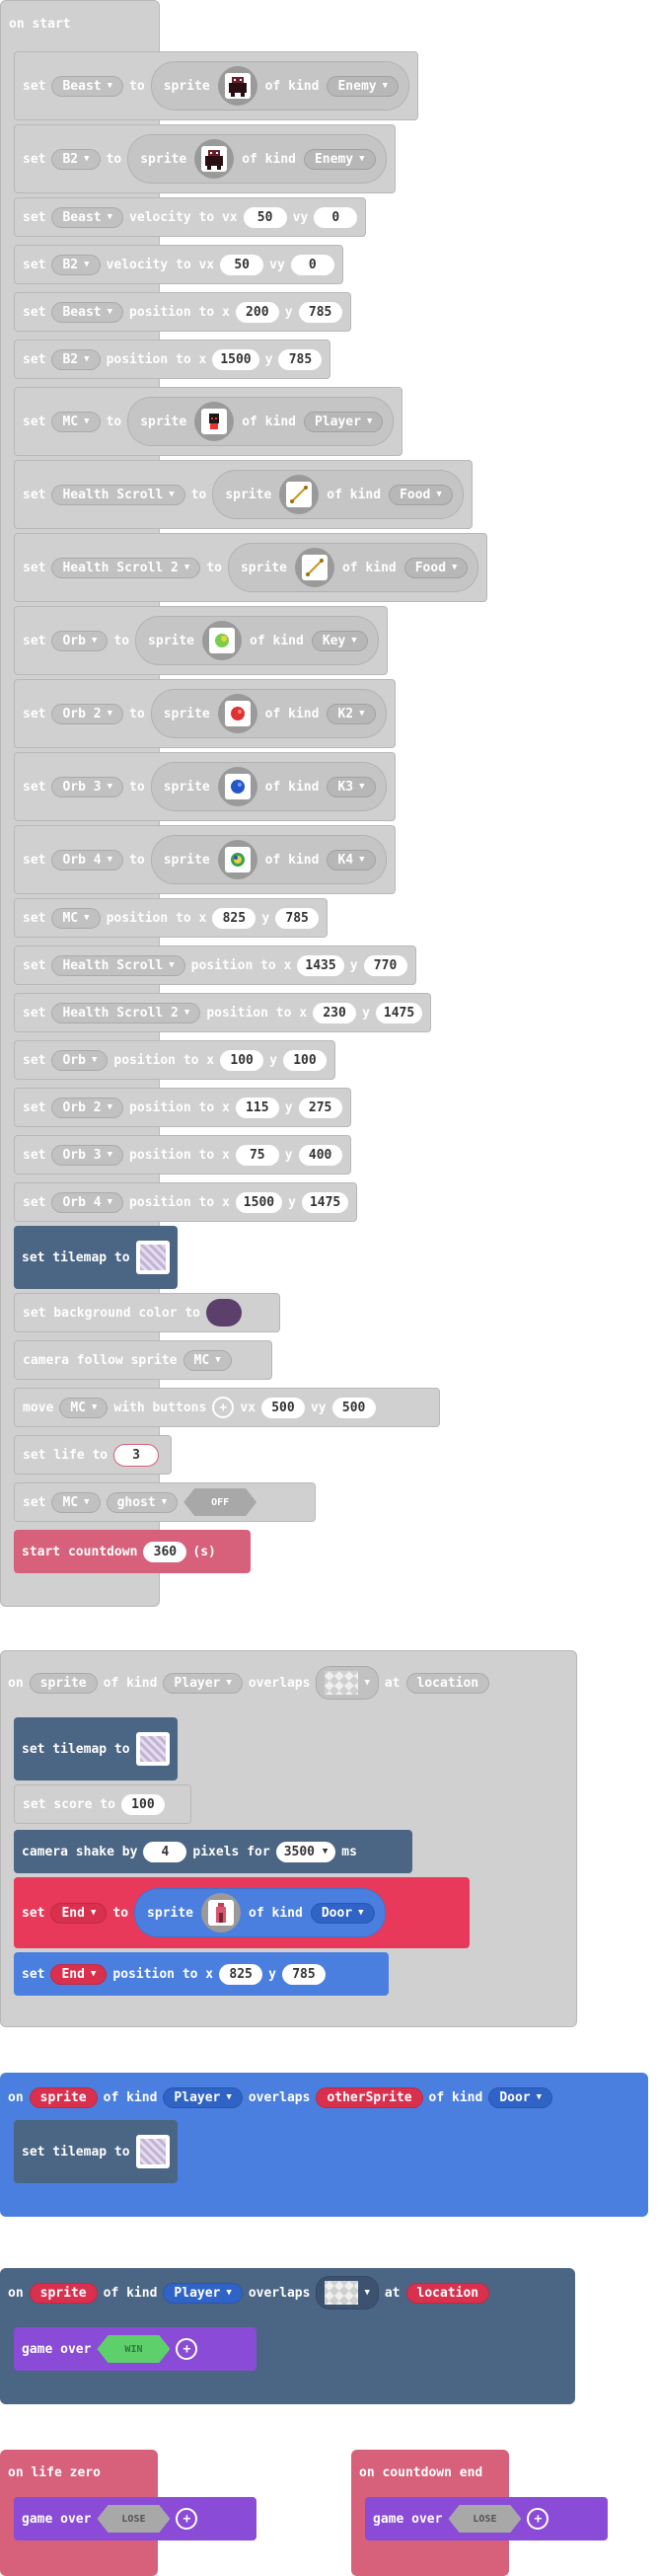 This screenshot has width=658, height=2576. I want to click on kind-dropdown: Food ▼, so click(421, 494).